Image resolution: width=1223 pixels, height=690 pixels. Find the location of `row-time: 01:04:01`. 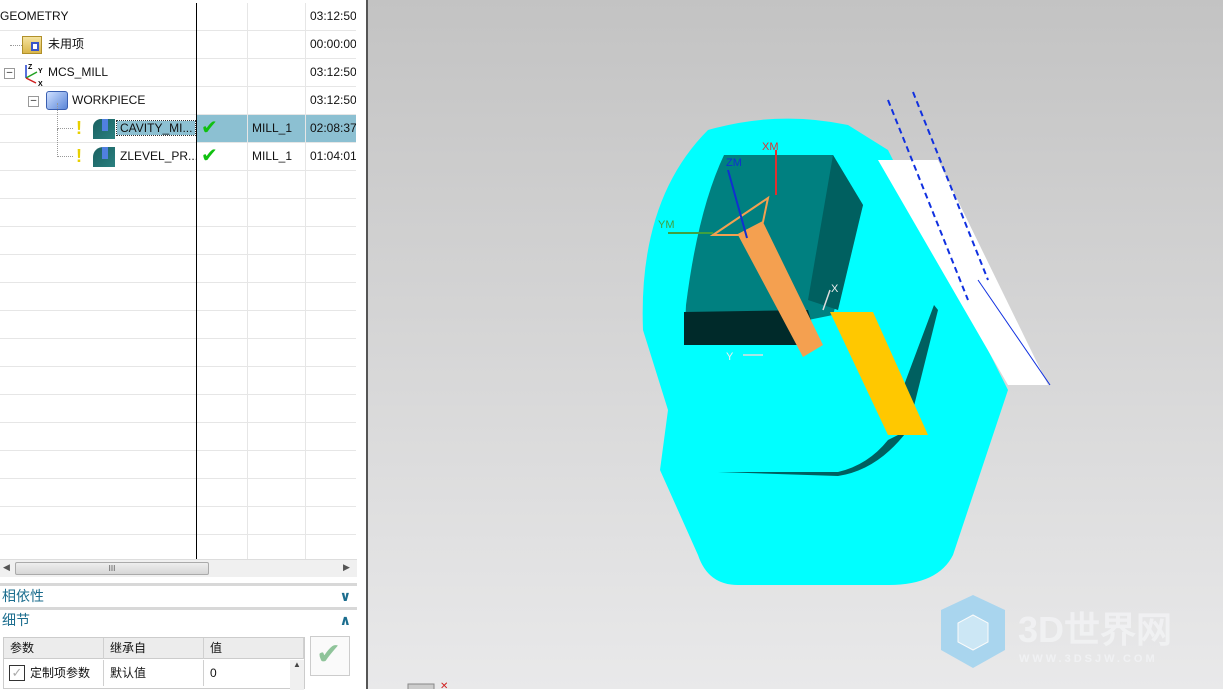

row-time: 01:04:01 is located at coordinates (330, 156).